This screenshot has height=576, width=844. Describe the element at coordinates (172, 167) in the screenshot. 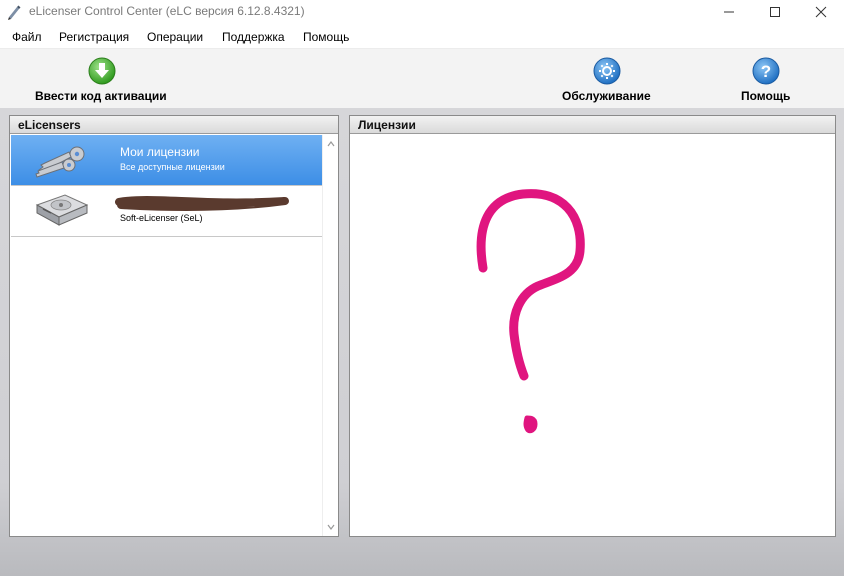

I see `my-licenses-subtitle: Все доступные лицензии` at that location.